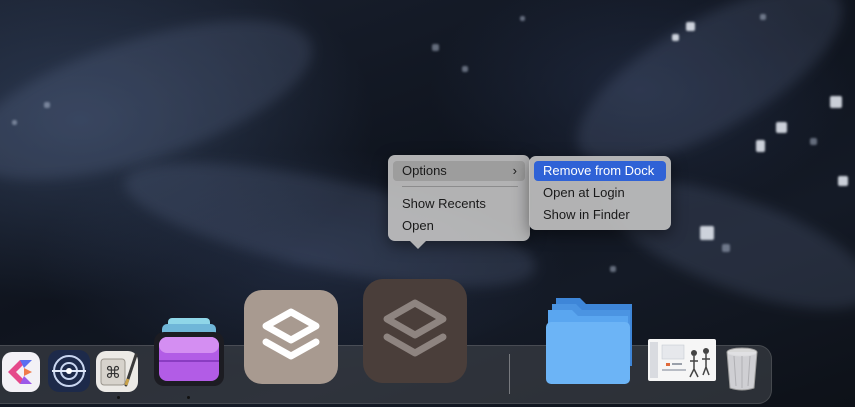 The width and height of the screenshot is (855, 407). Describe the element at coordinates (460, 186) in the screenshot. I see `menu-separator` at that location.